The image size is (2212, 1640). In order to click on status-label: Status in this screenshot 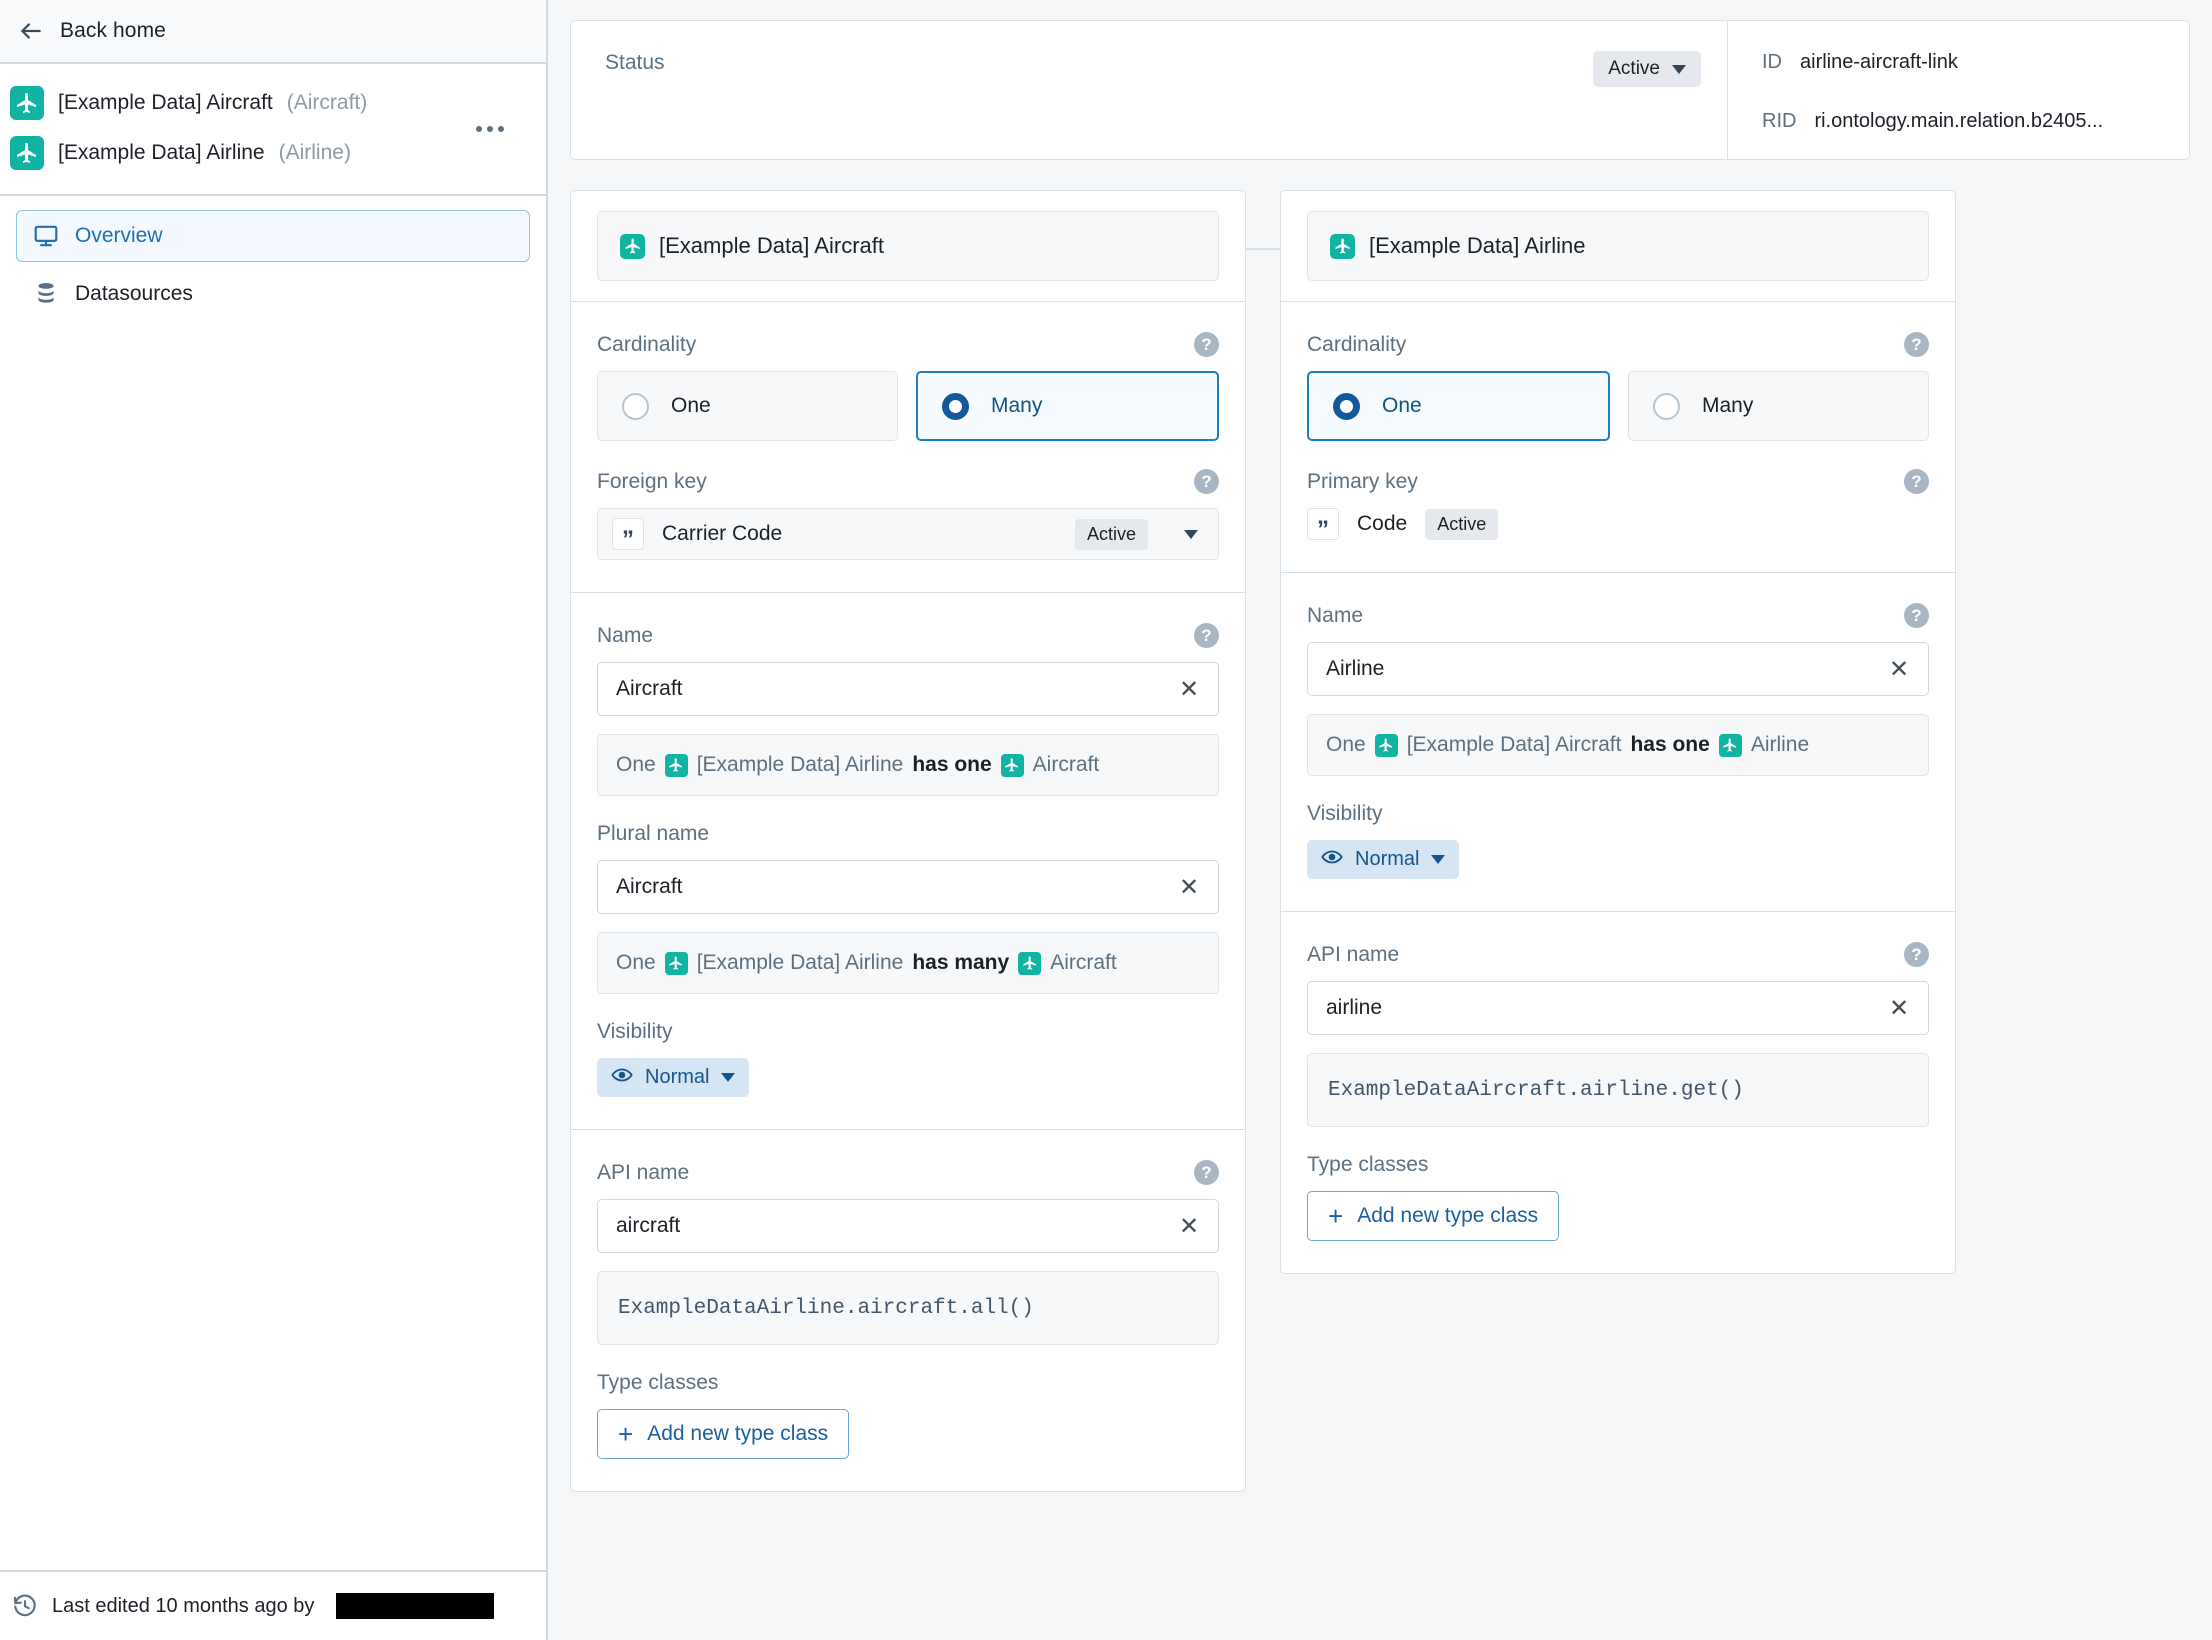, I will do `click(635, 62)`.